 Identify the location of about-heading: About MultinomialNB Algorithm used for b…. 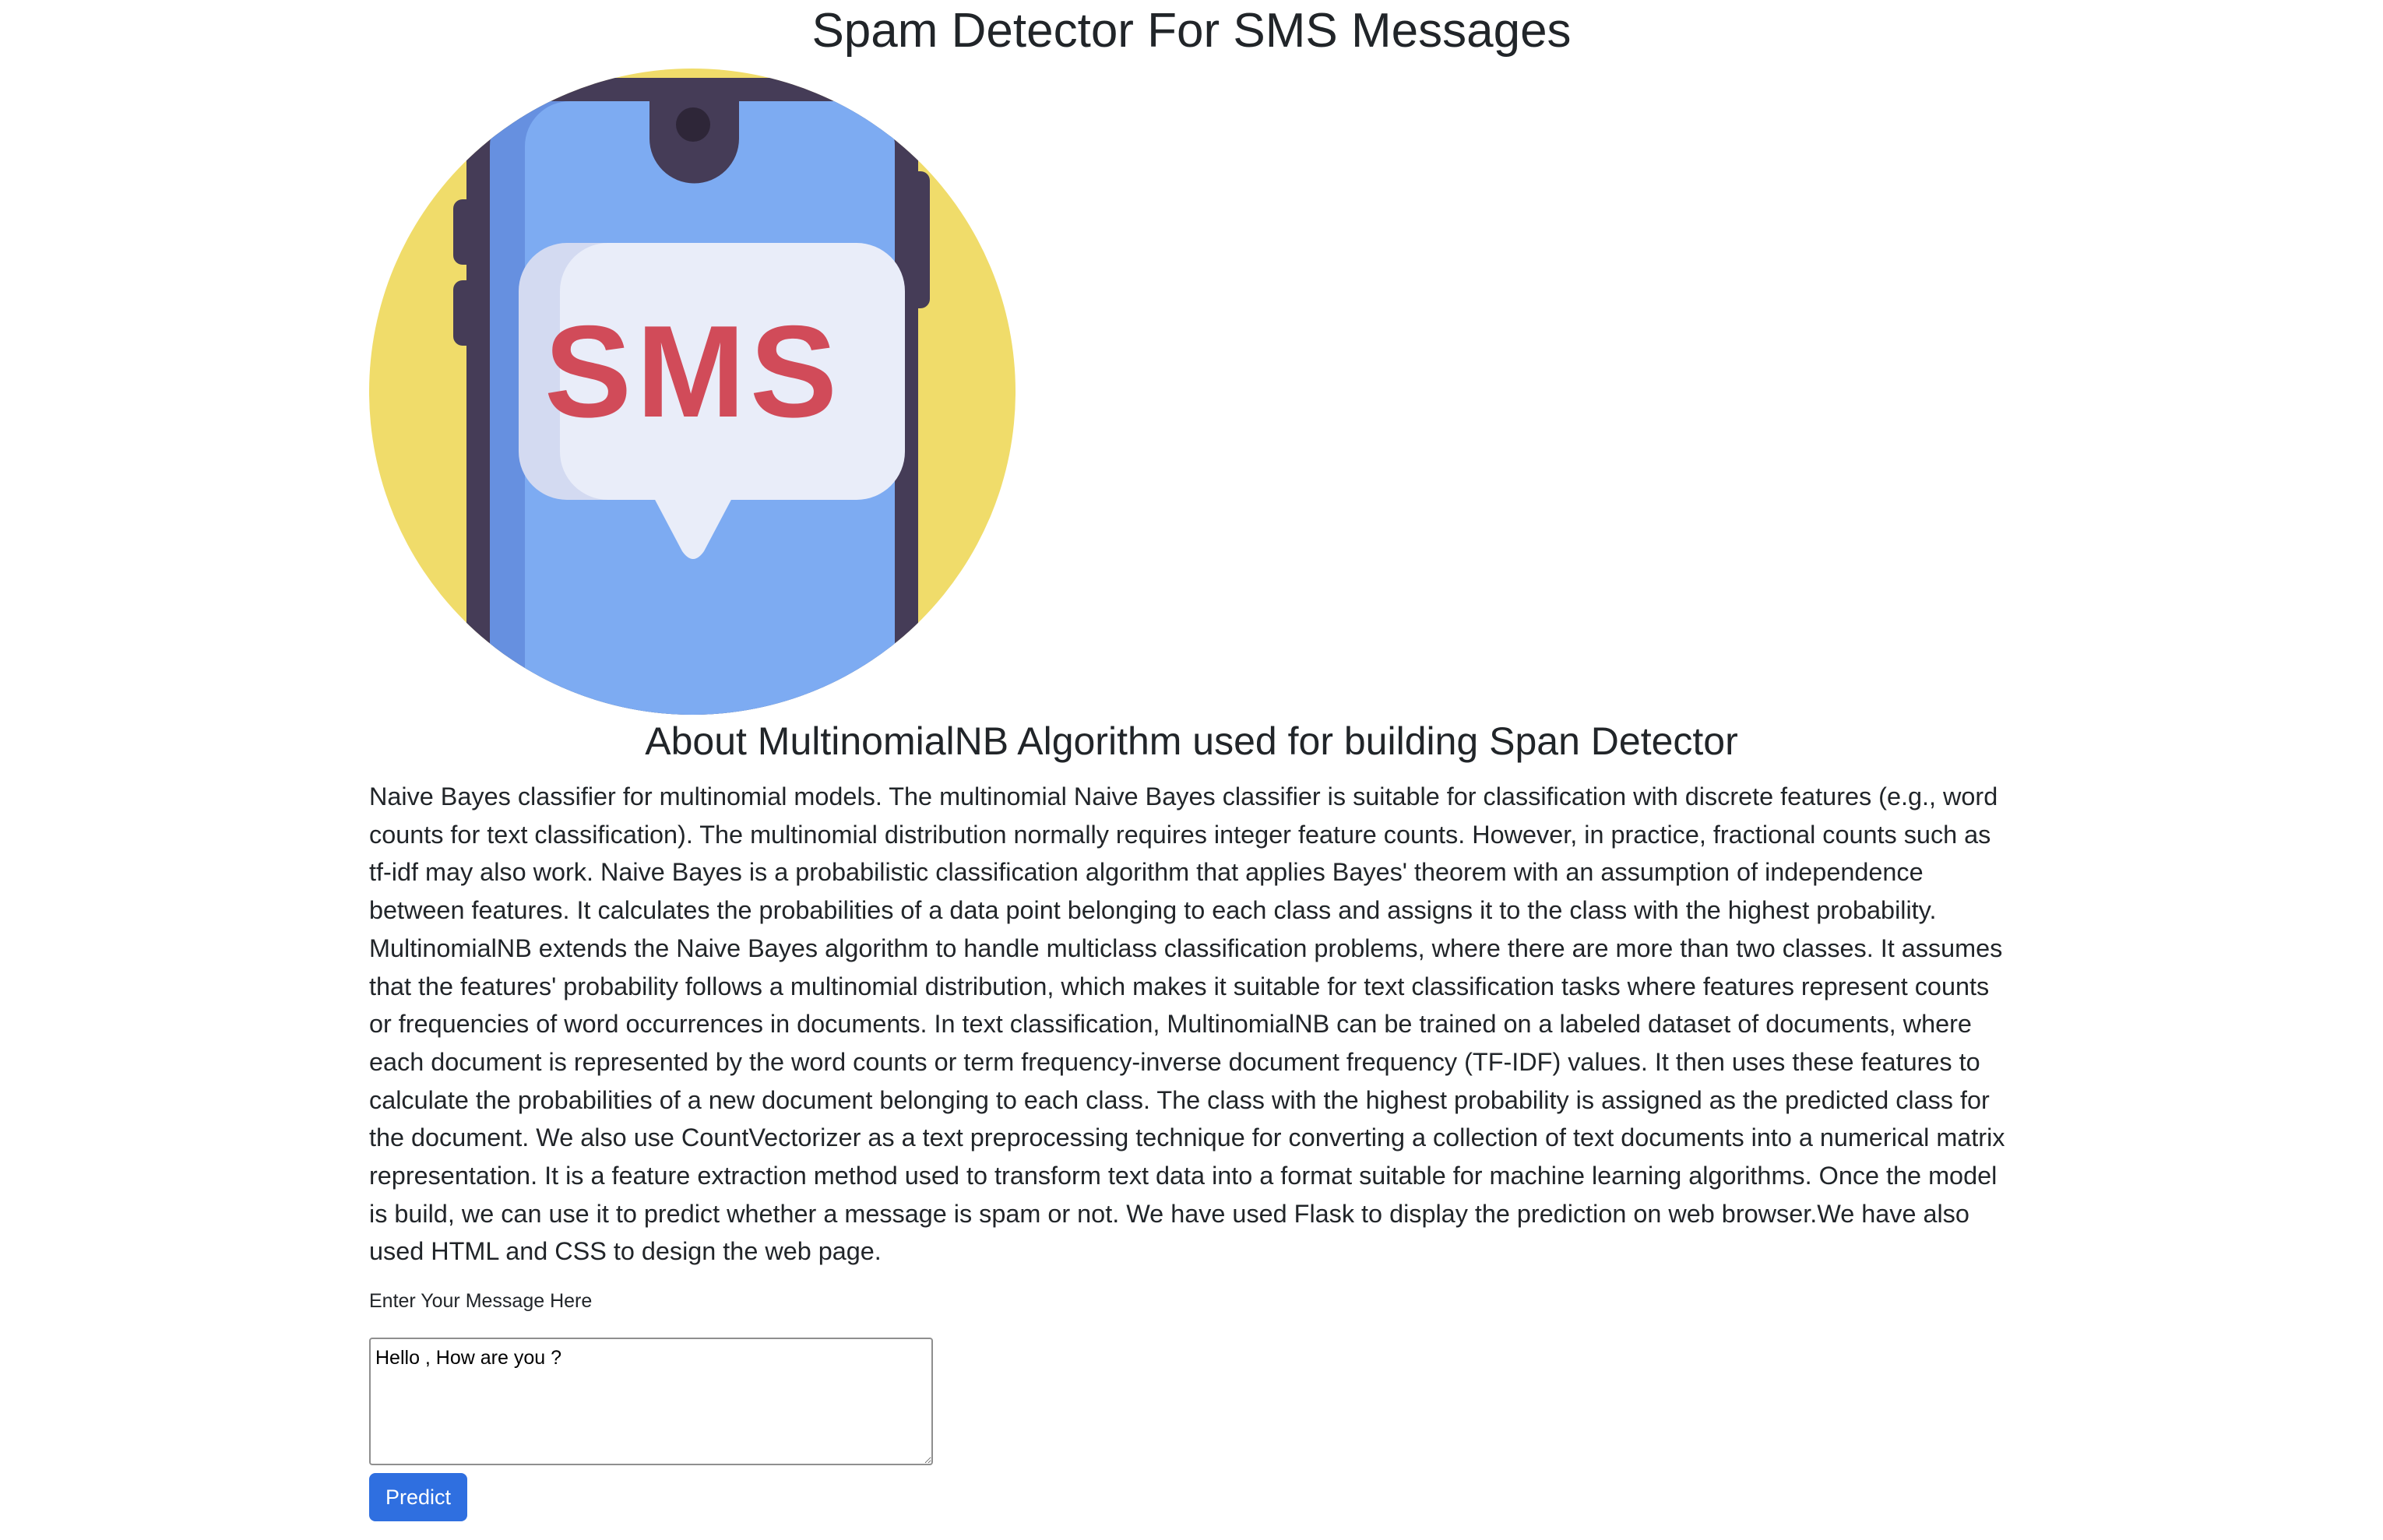
(1191, 741).